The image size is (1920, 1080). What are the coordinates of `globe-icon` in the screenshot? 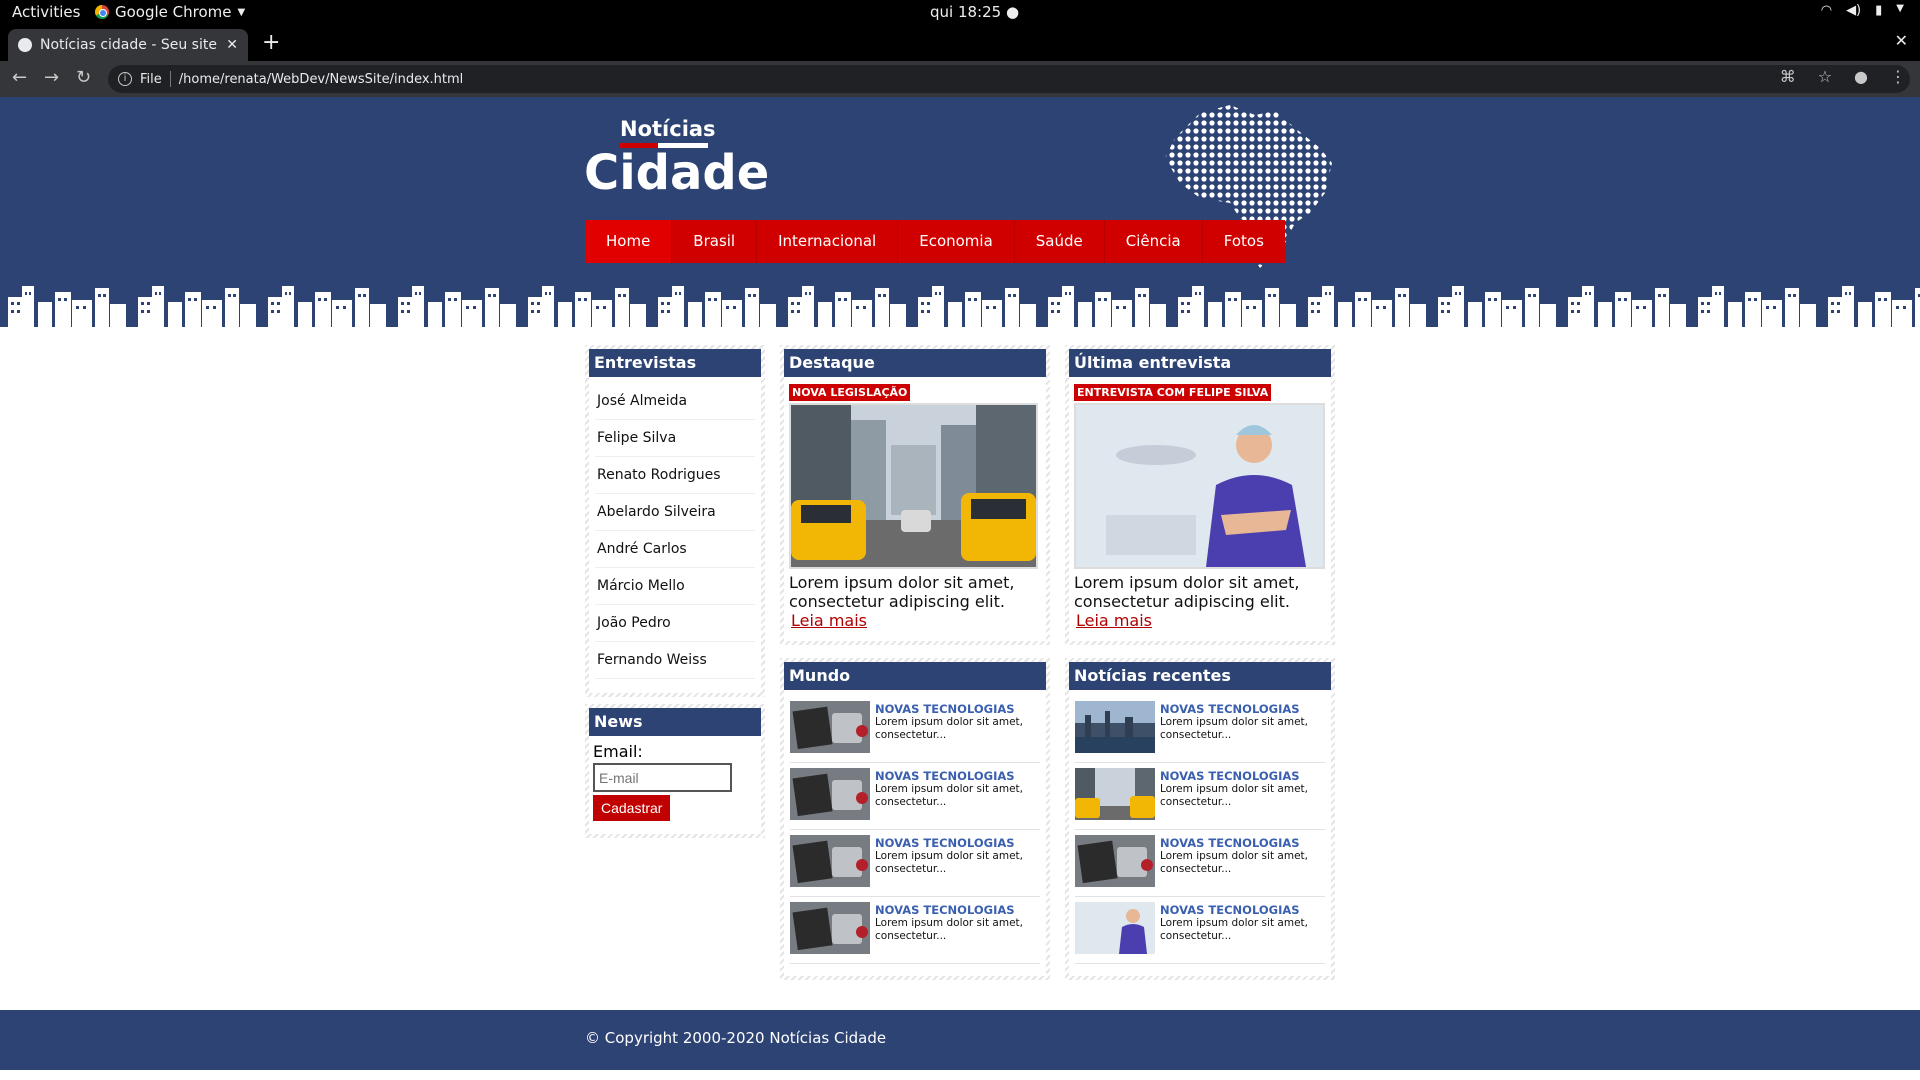 It's located at (25, 45).